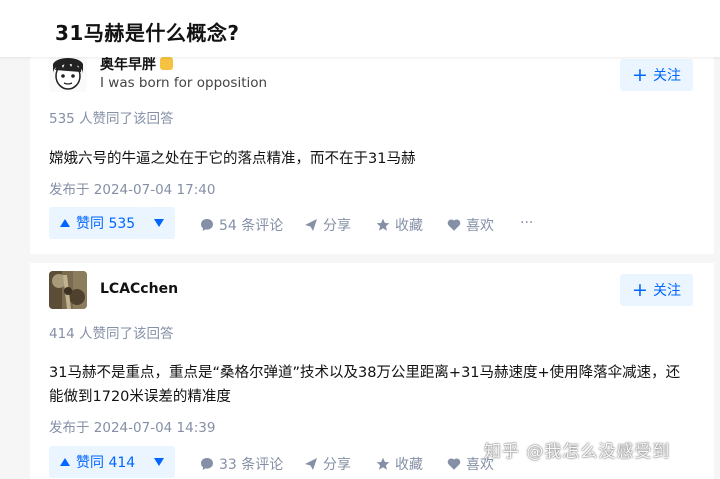 The image size is (720, 479). What do you see at coordinates (147, 31) in the screenshot?
I see `question-title: 31马赫是什么概念?` at bounding box center [147, 31].